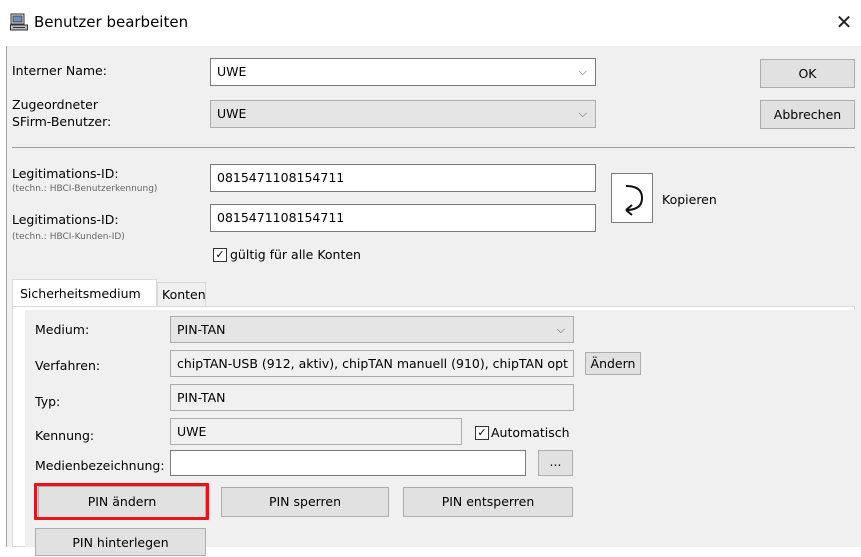  What do you see at coordinates (613, 363) in the screenshot?
I see `change-procedure-button: Ändern` at bounding box center [613, 363].